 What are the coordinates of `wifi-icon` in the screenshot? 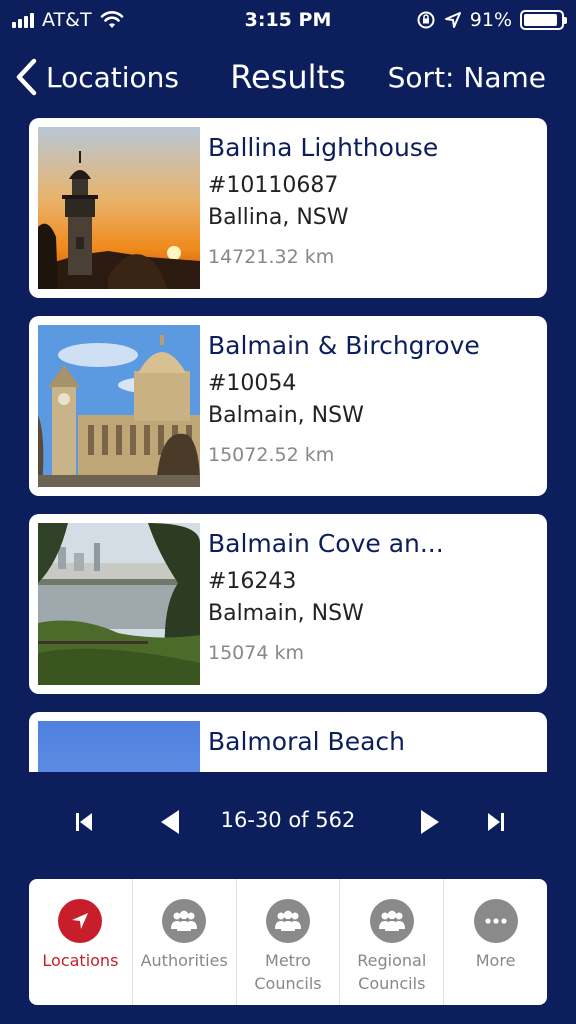 It's located at (111, 19).